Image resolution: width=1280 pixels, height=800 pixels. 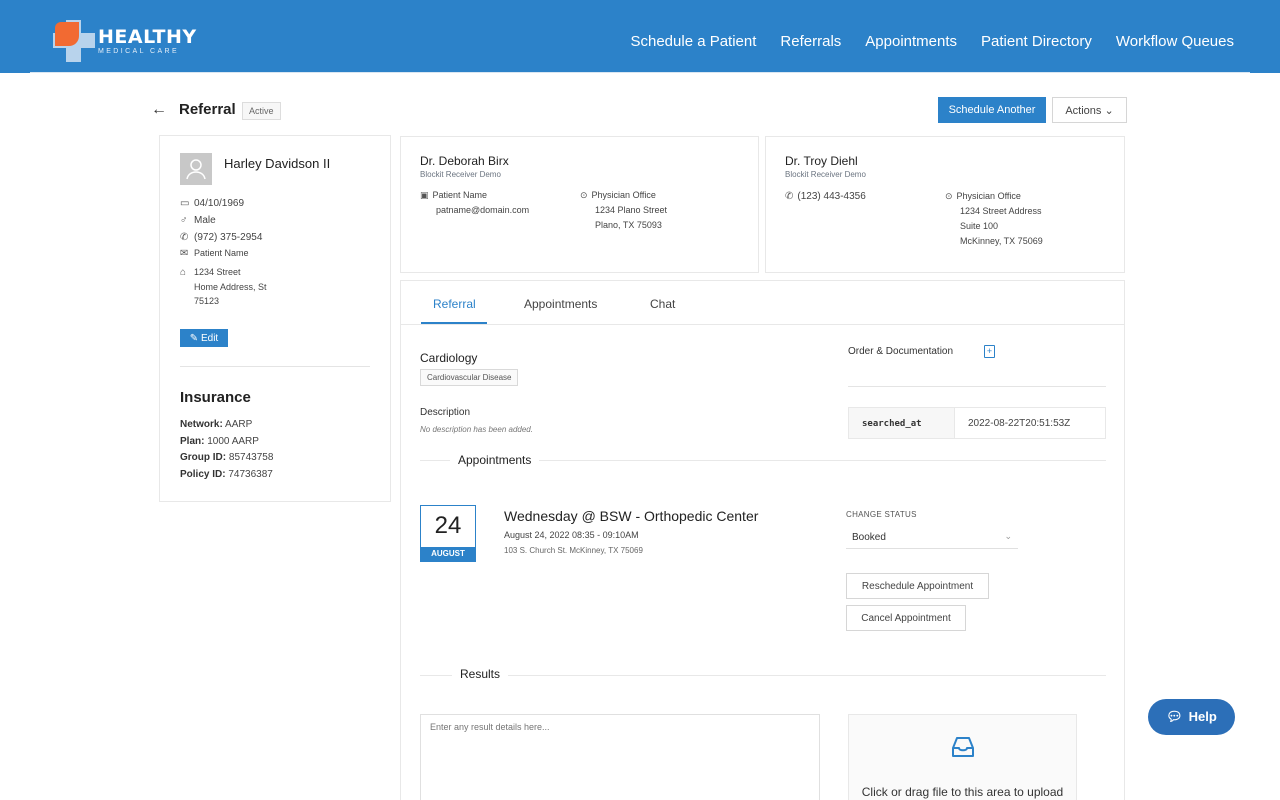 I want to click on cancel-appointment-button: Cancel Appointment, so click(x=906, y=618).